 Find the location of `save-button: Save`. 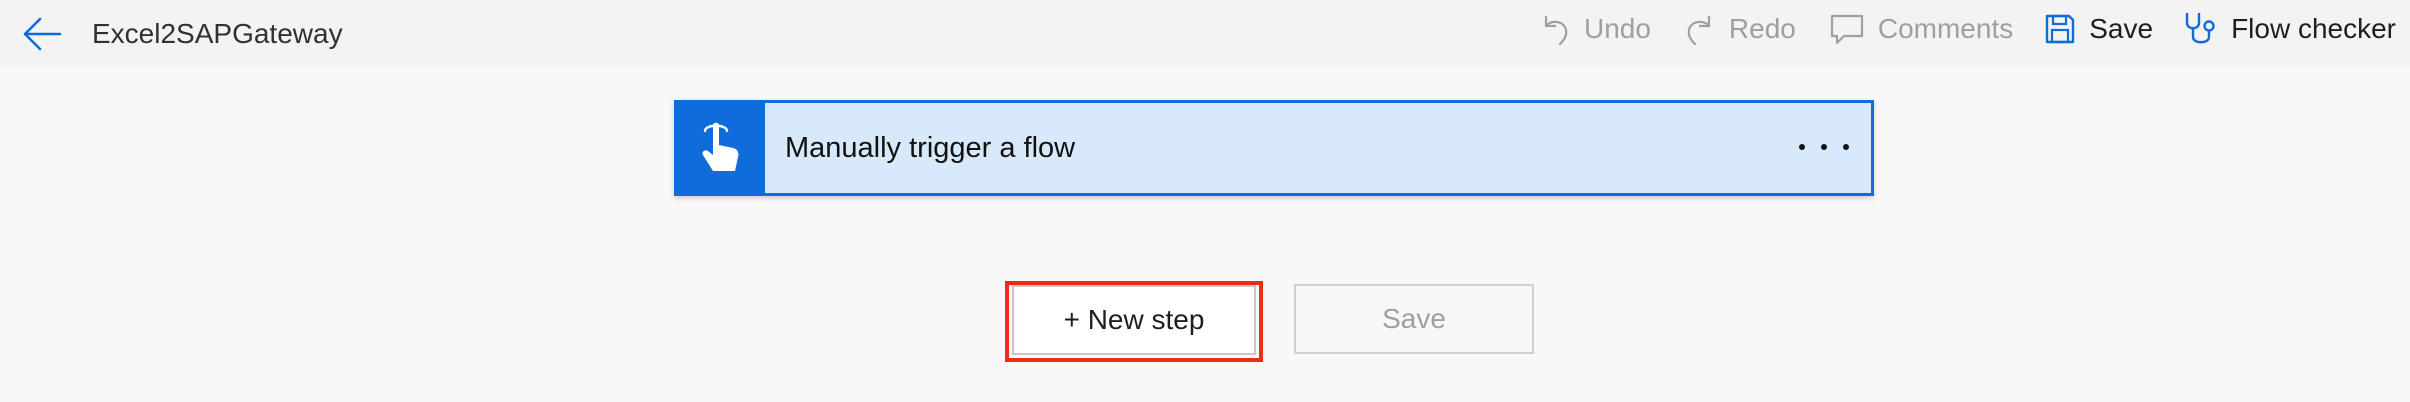

save-button: Save is located at coordinates (1414, 319).